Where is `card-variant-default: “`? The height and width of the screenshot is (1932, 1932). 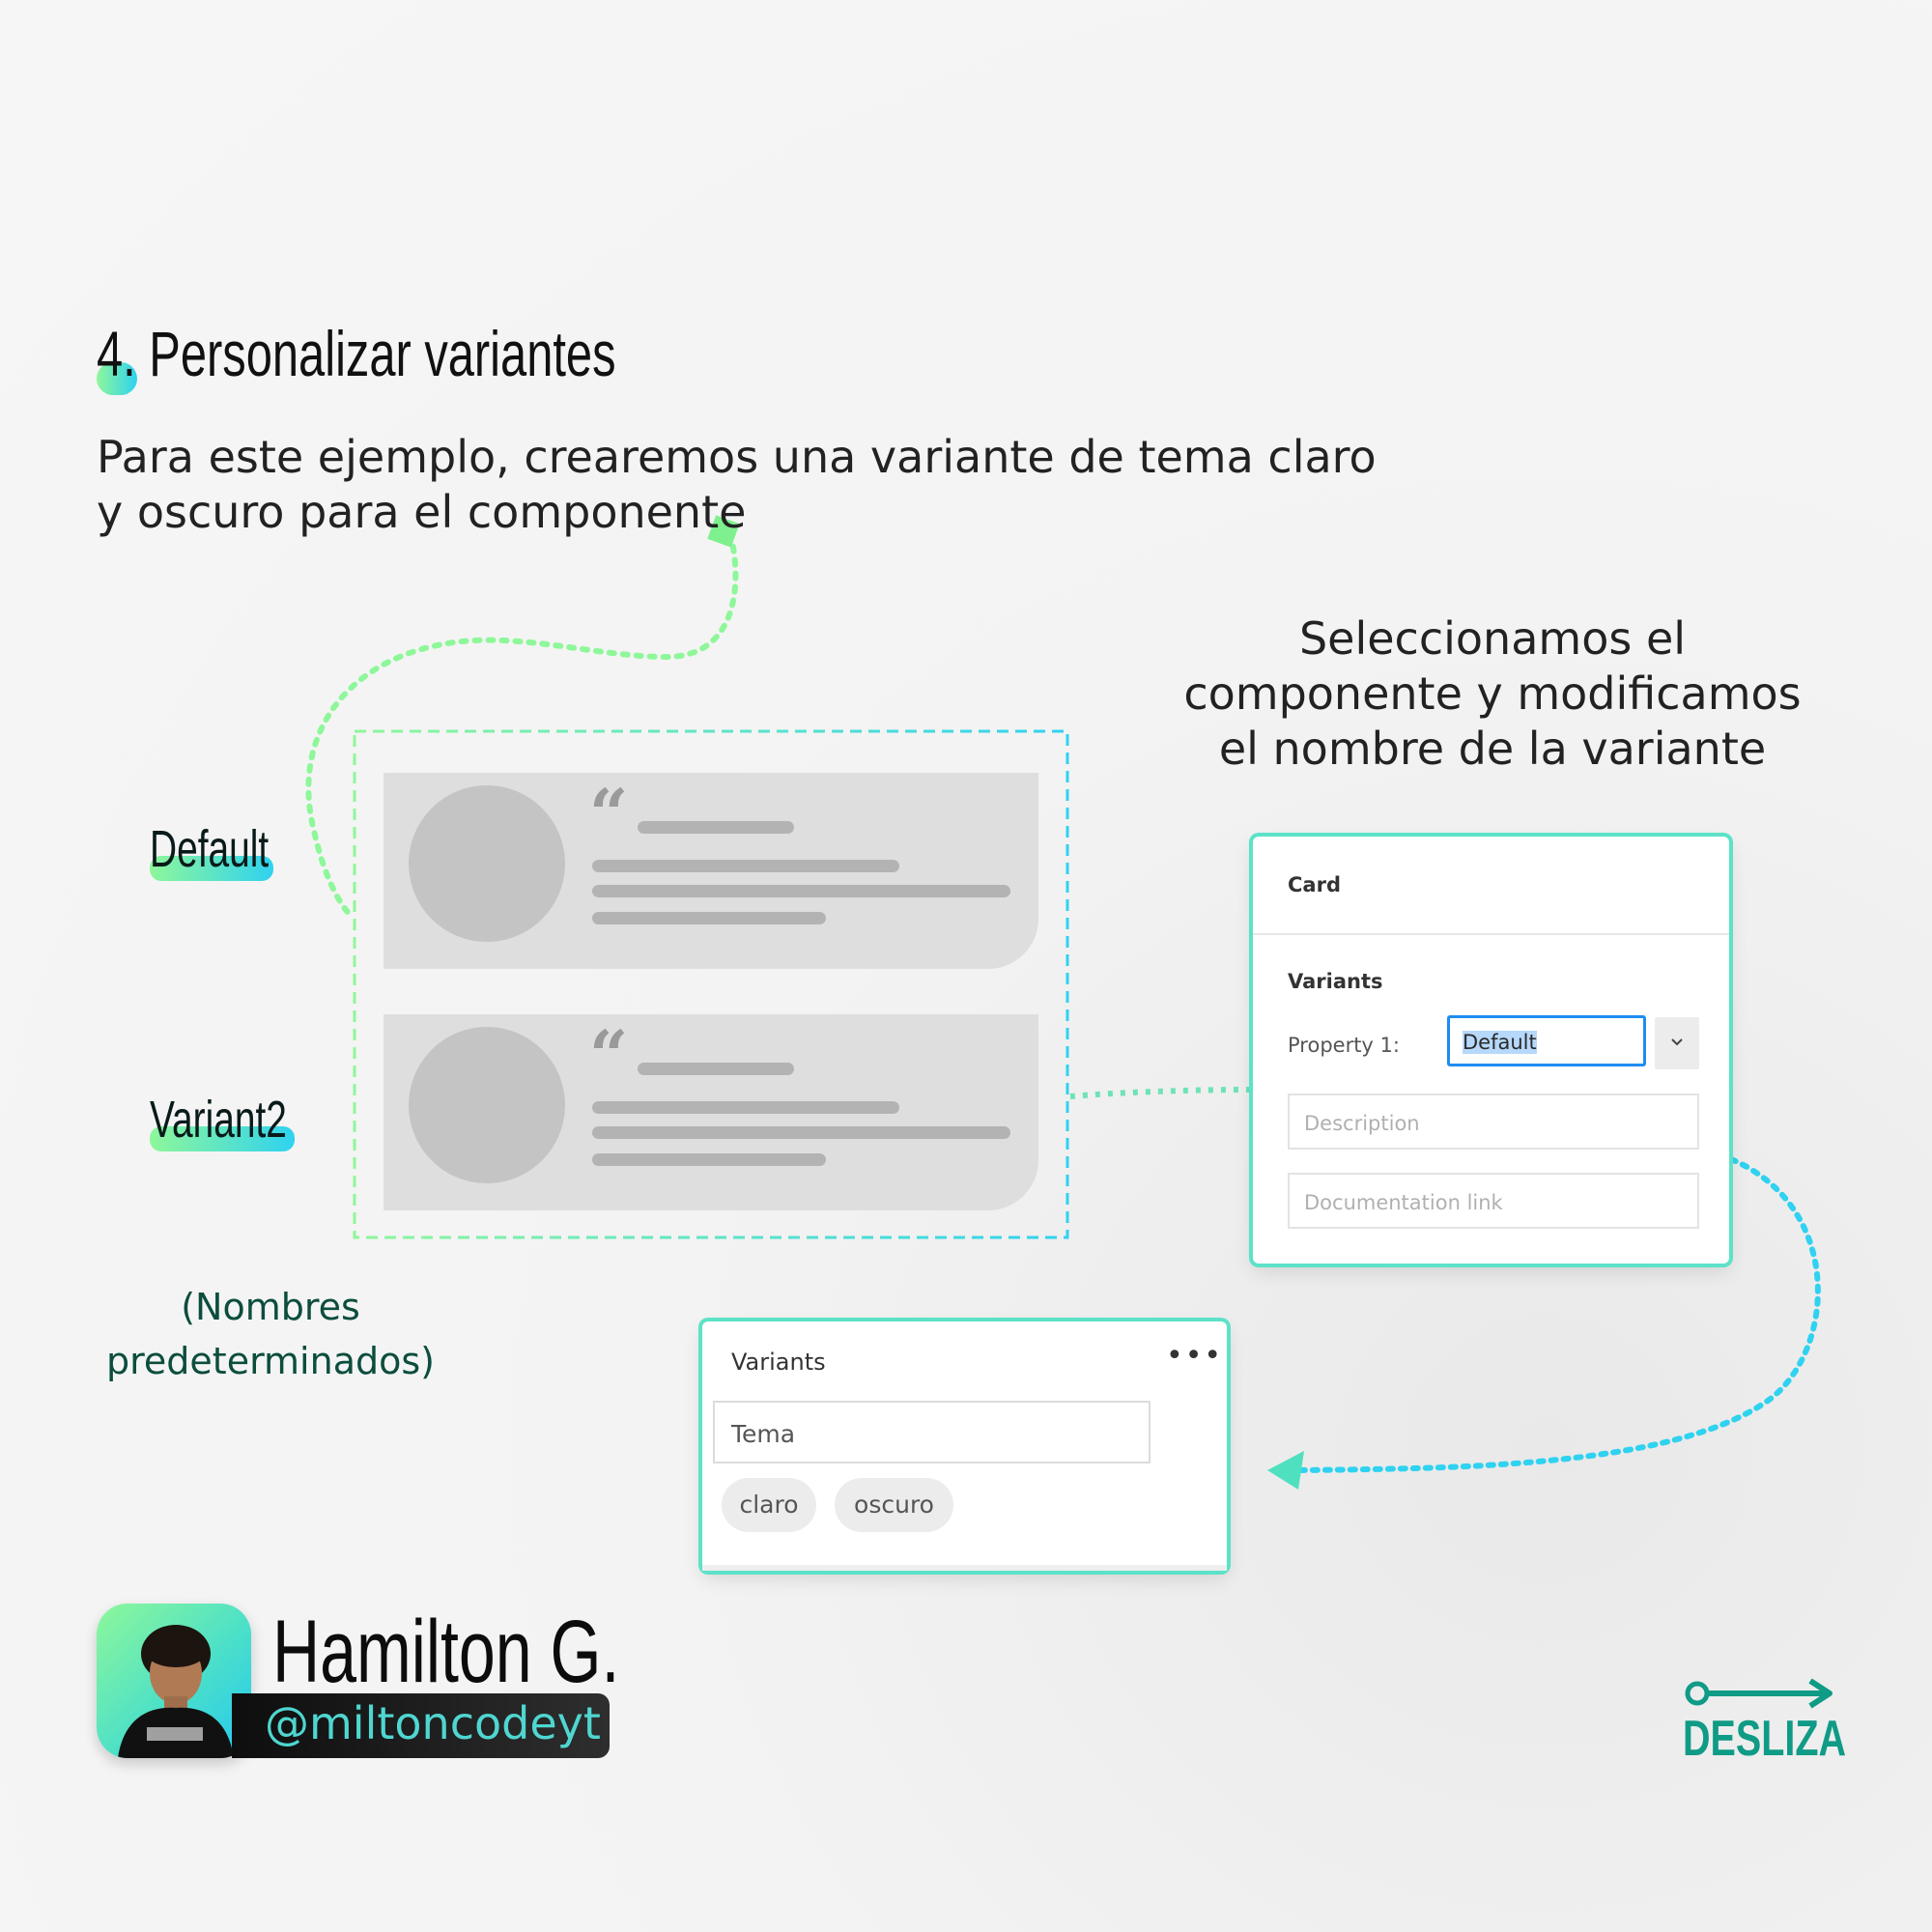
card-variant-default: “ is located at coordinates (711, 871).